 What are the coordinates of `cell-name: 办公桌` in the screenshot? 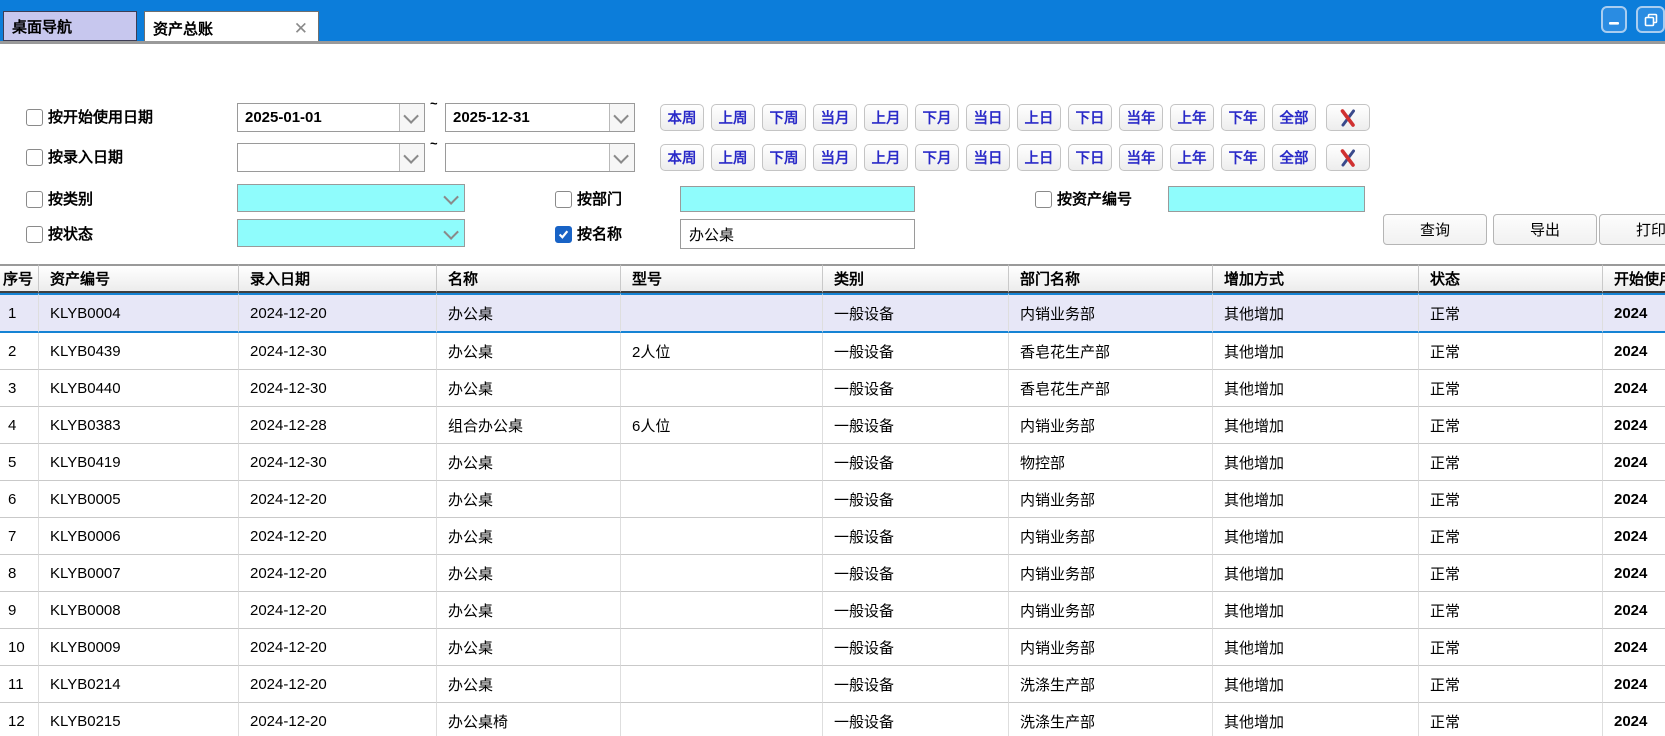 It's located at (529, 351).